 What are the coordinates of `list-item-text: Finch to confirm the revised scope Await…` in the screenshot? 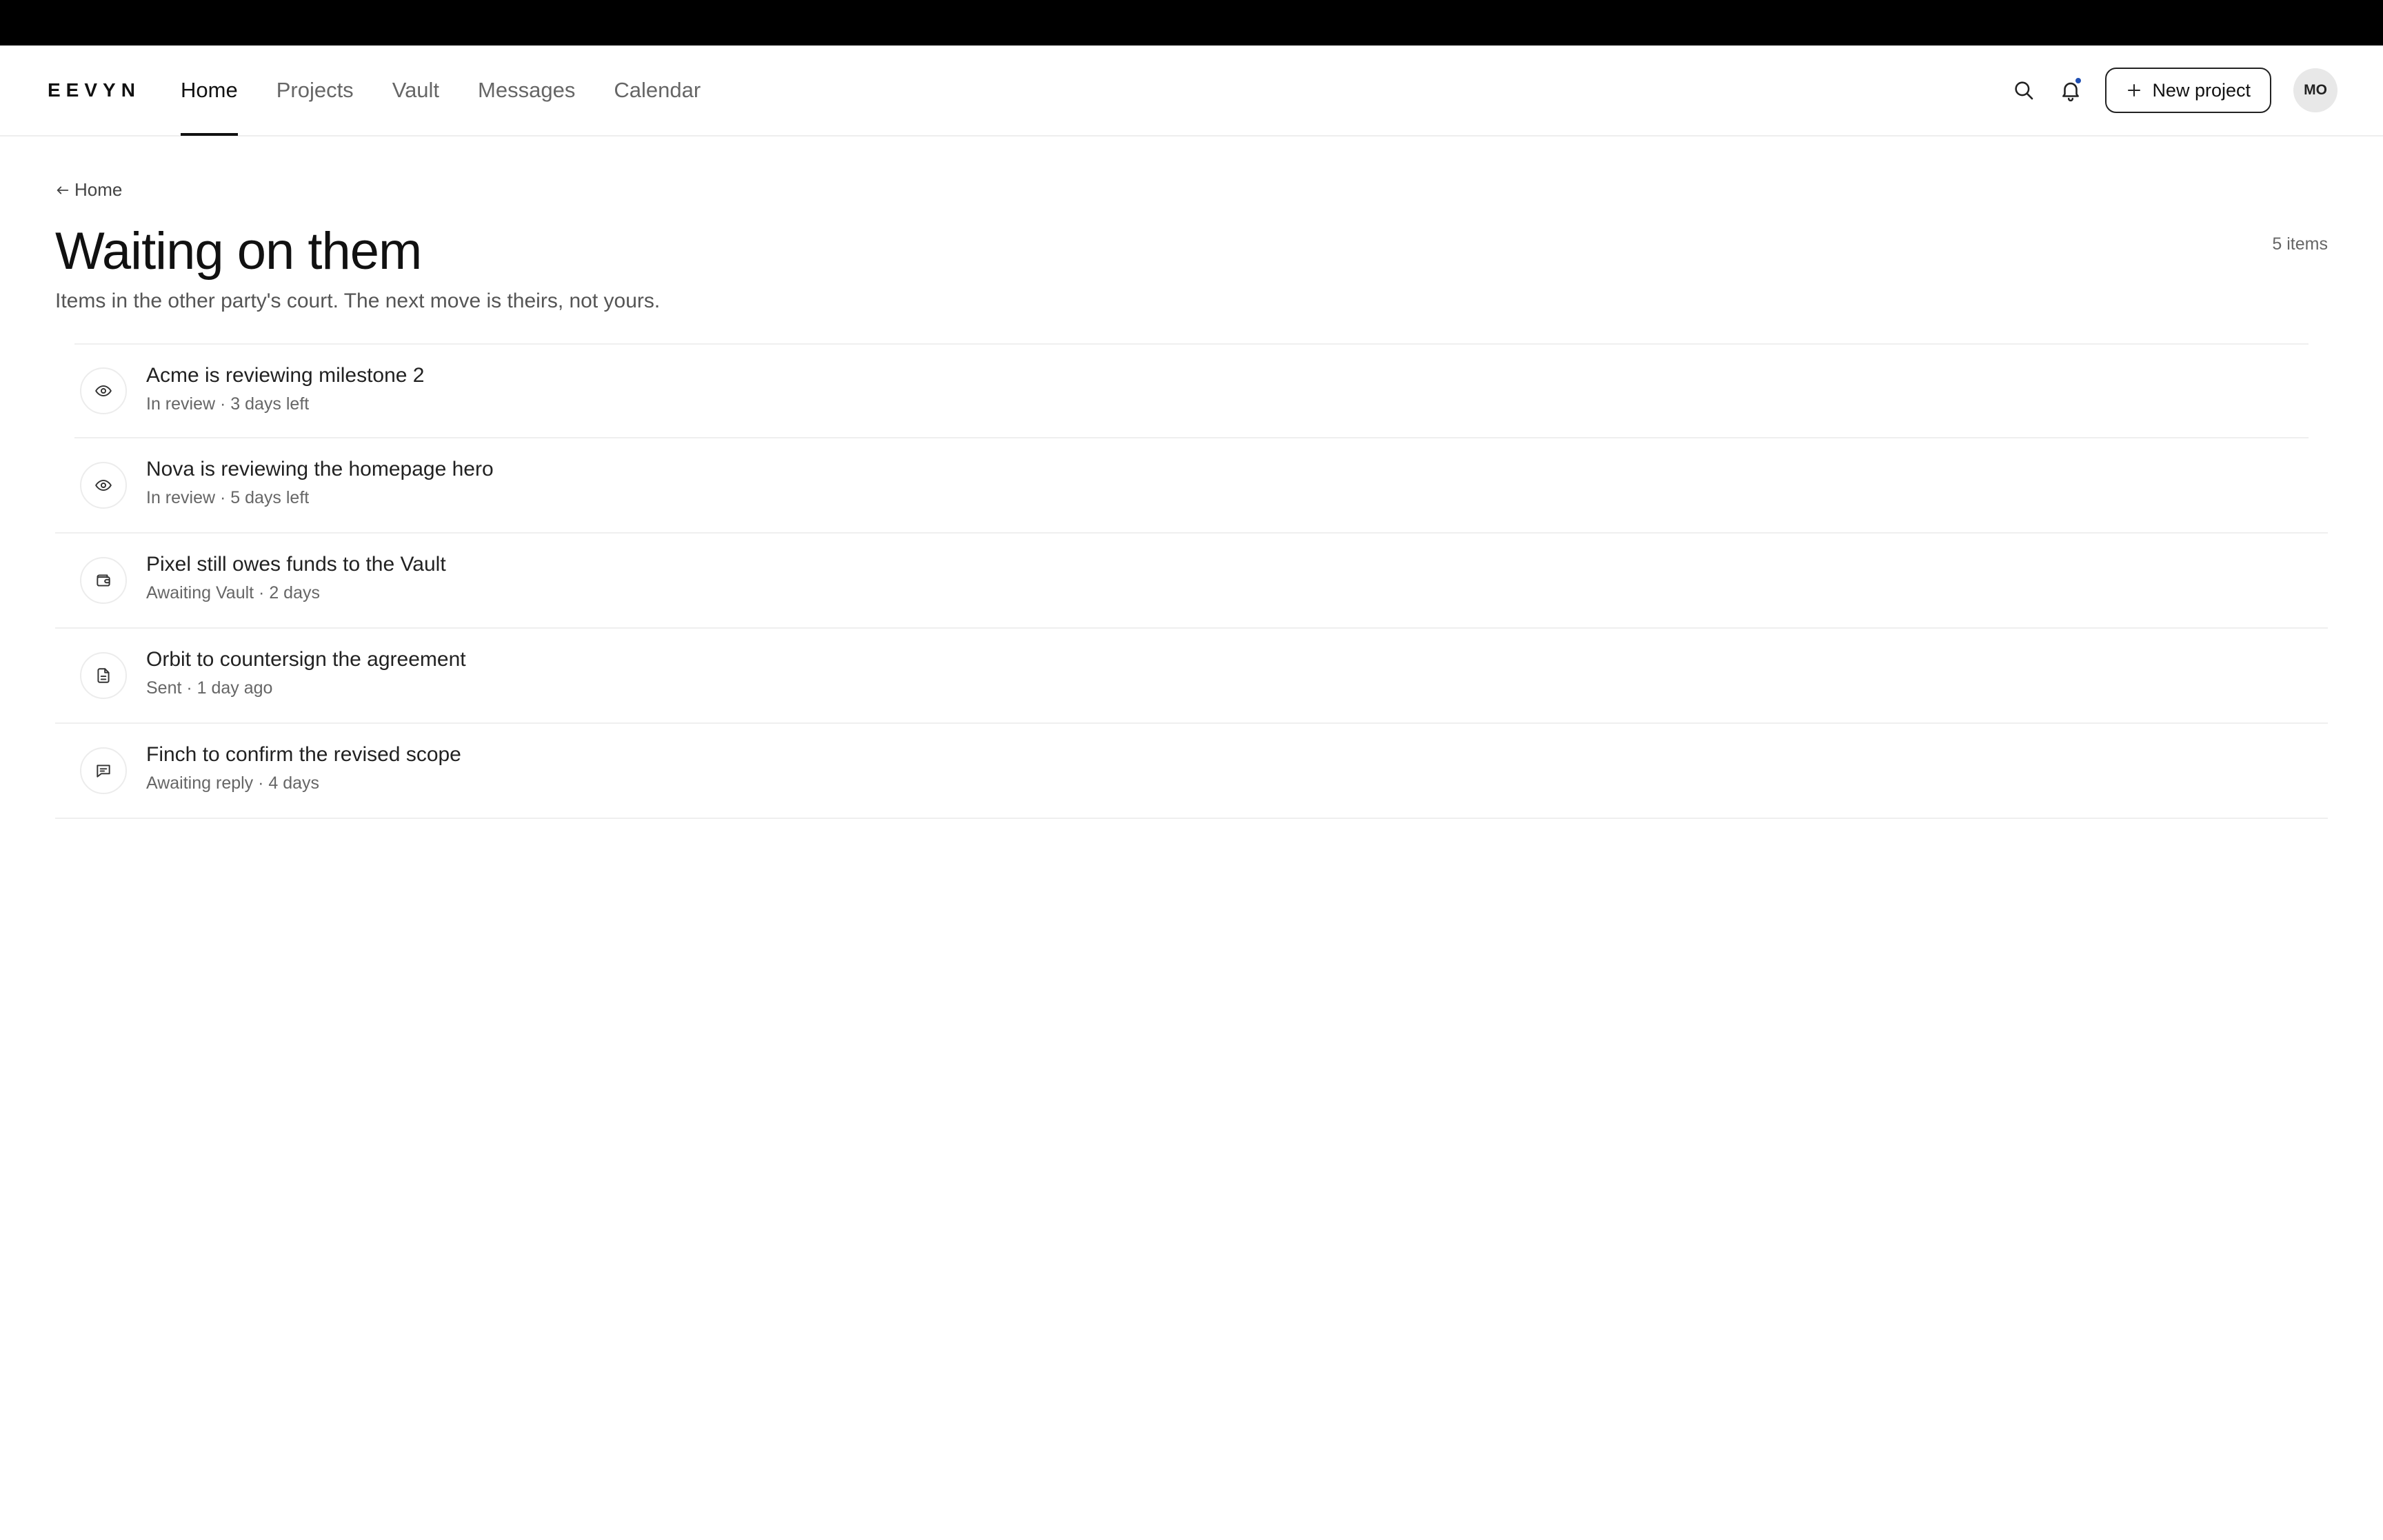 It's located at (303, 768).